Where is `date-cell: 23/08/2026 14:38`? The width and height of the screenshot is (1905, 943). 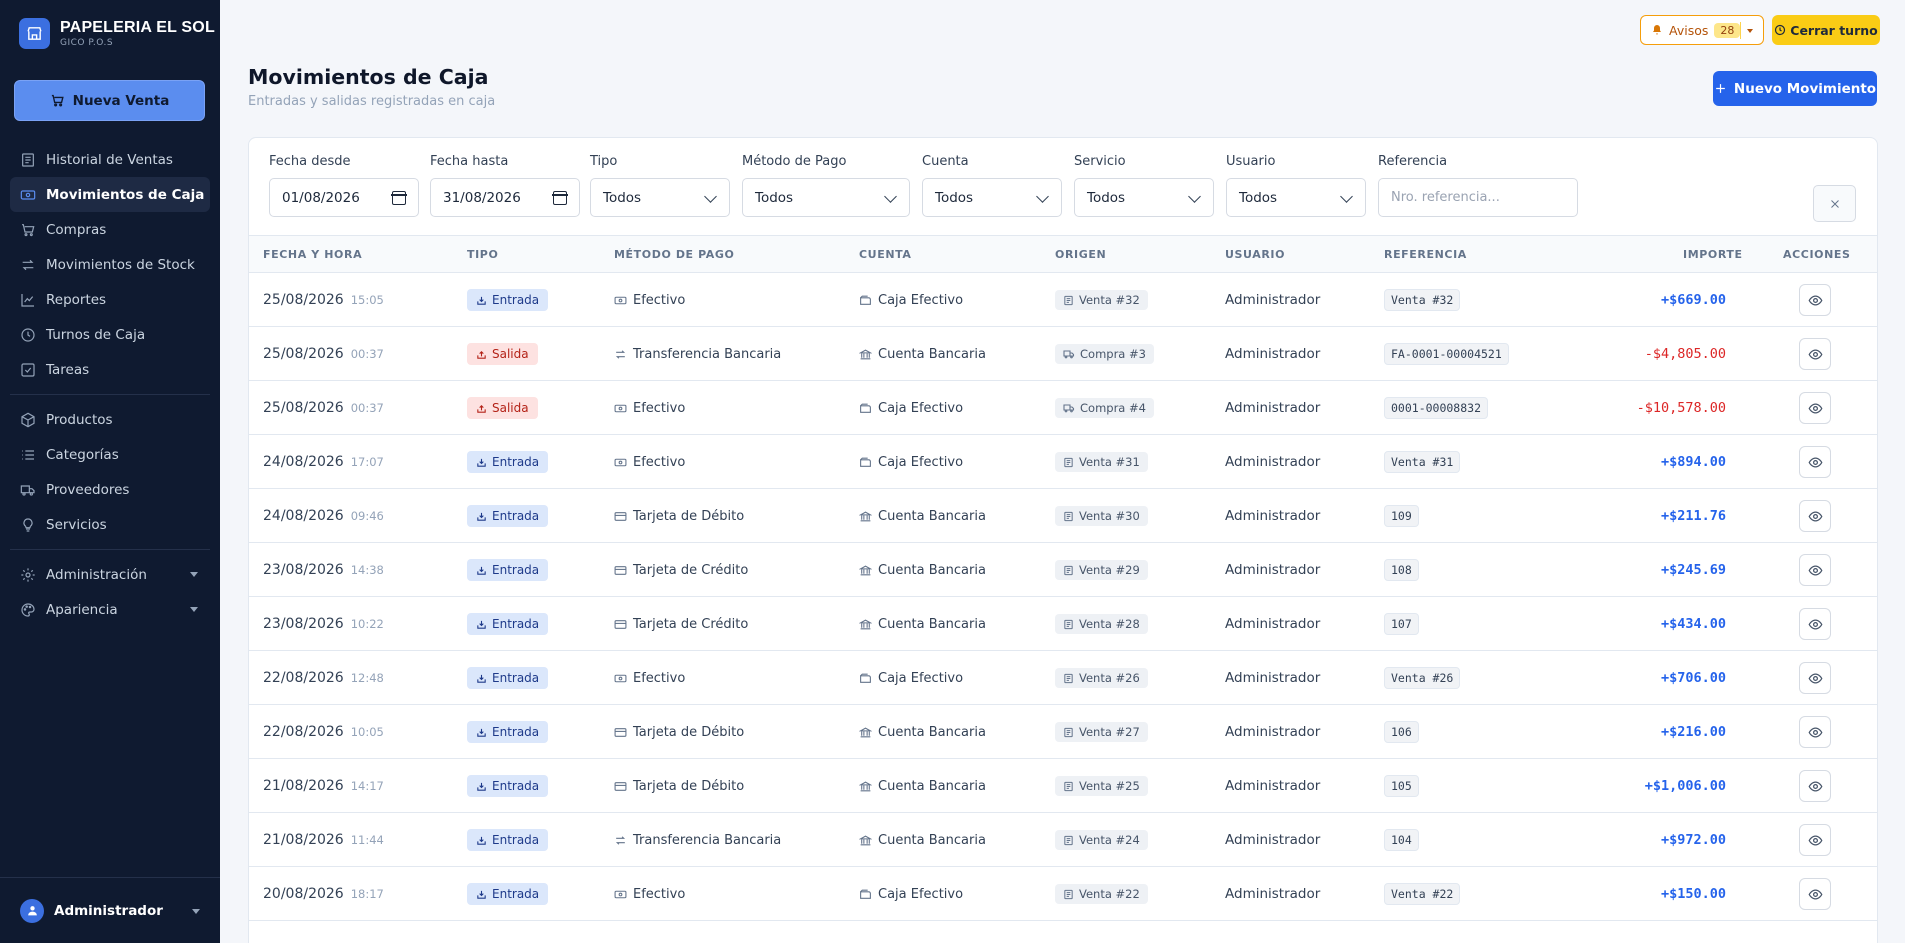
date-cell: 23/08/2026 14:38 is located at coordinates (323, 570).